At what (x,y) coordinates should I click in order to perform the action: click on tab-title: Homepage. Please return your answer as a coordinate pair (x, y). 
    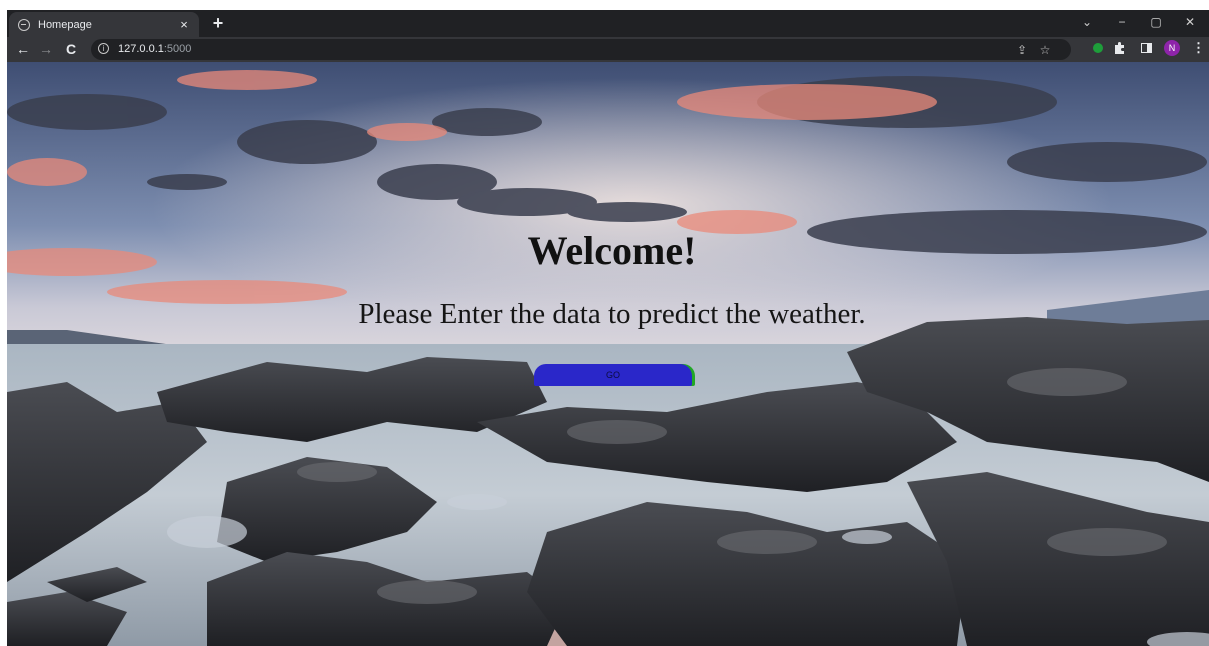
    Looking at the image, I should click on (65, 24).